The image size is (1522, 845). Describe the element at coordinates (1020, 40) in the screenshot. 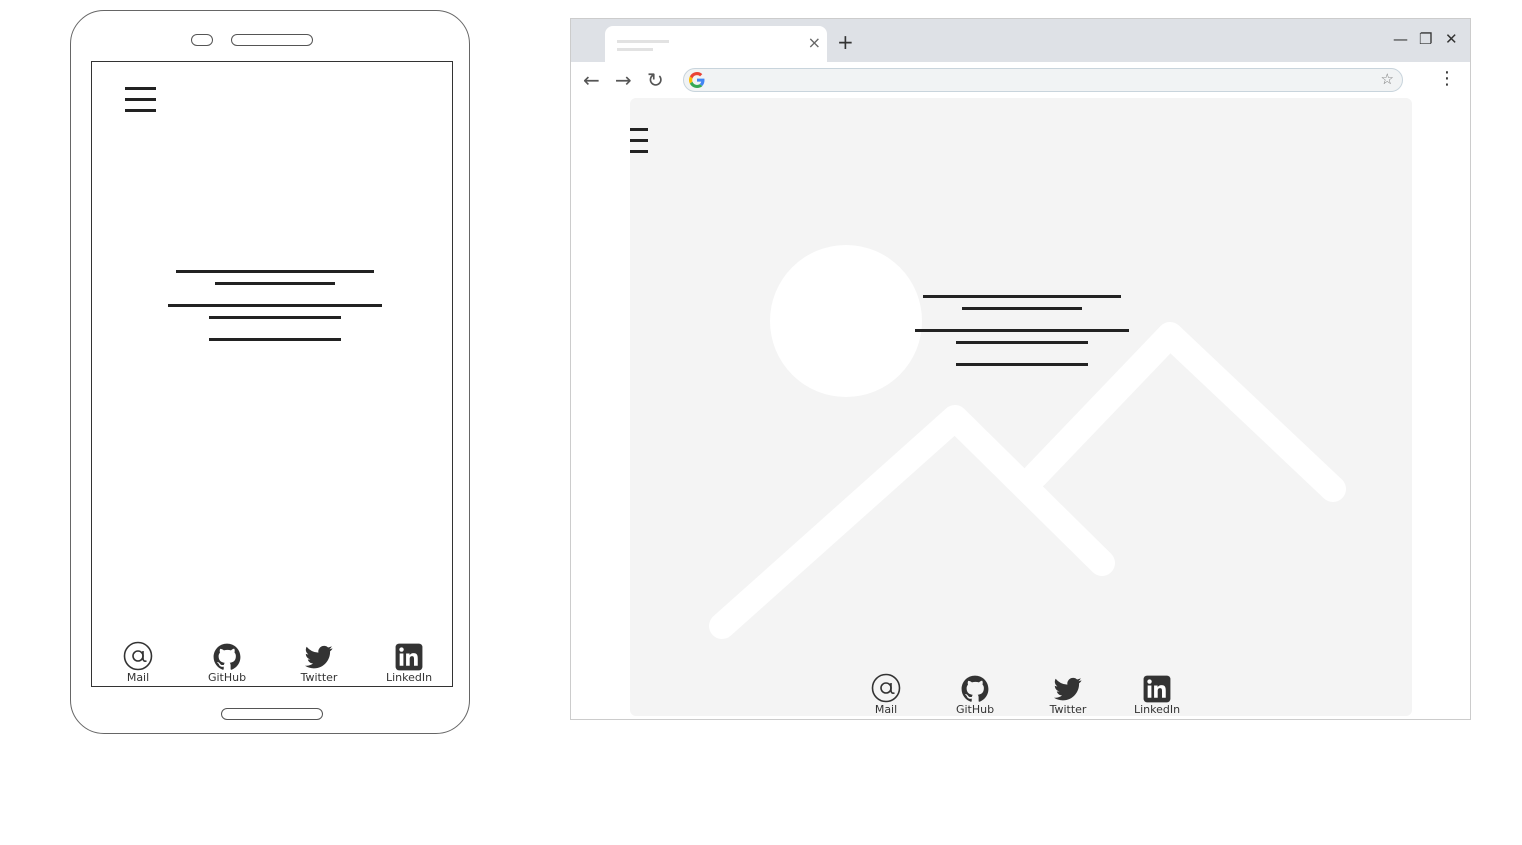

I see `tab-bar: × + — ❐ ✕` at that location.